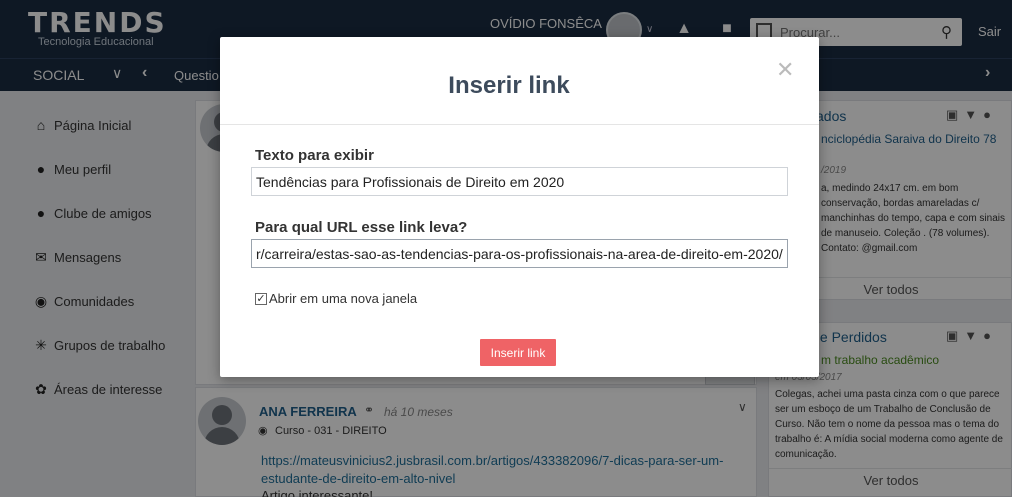  I want to click on url-label: Para qual URL esse link leva?, so click(361, 227).